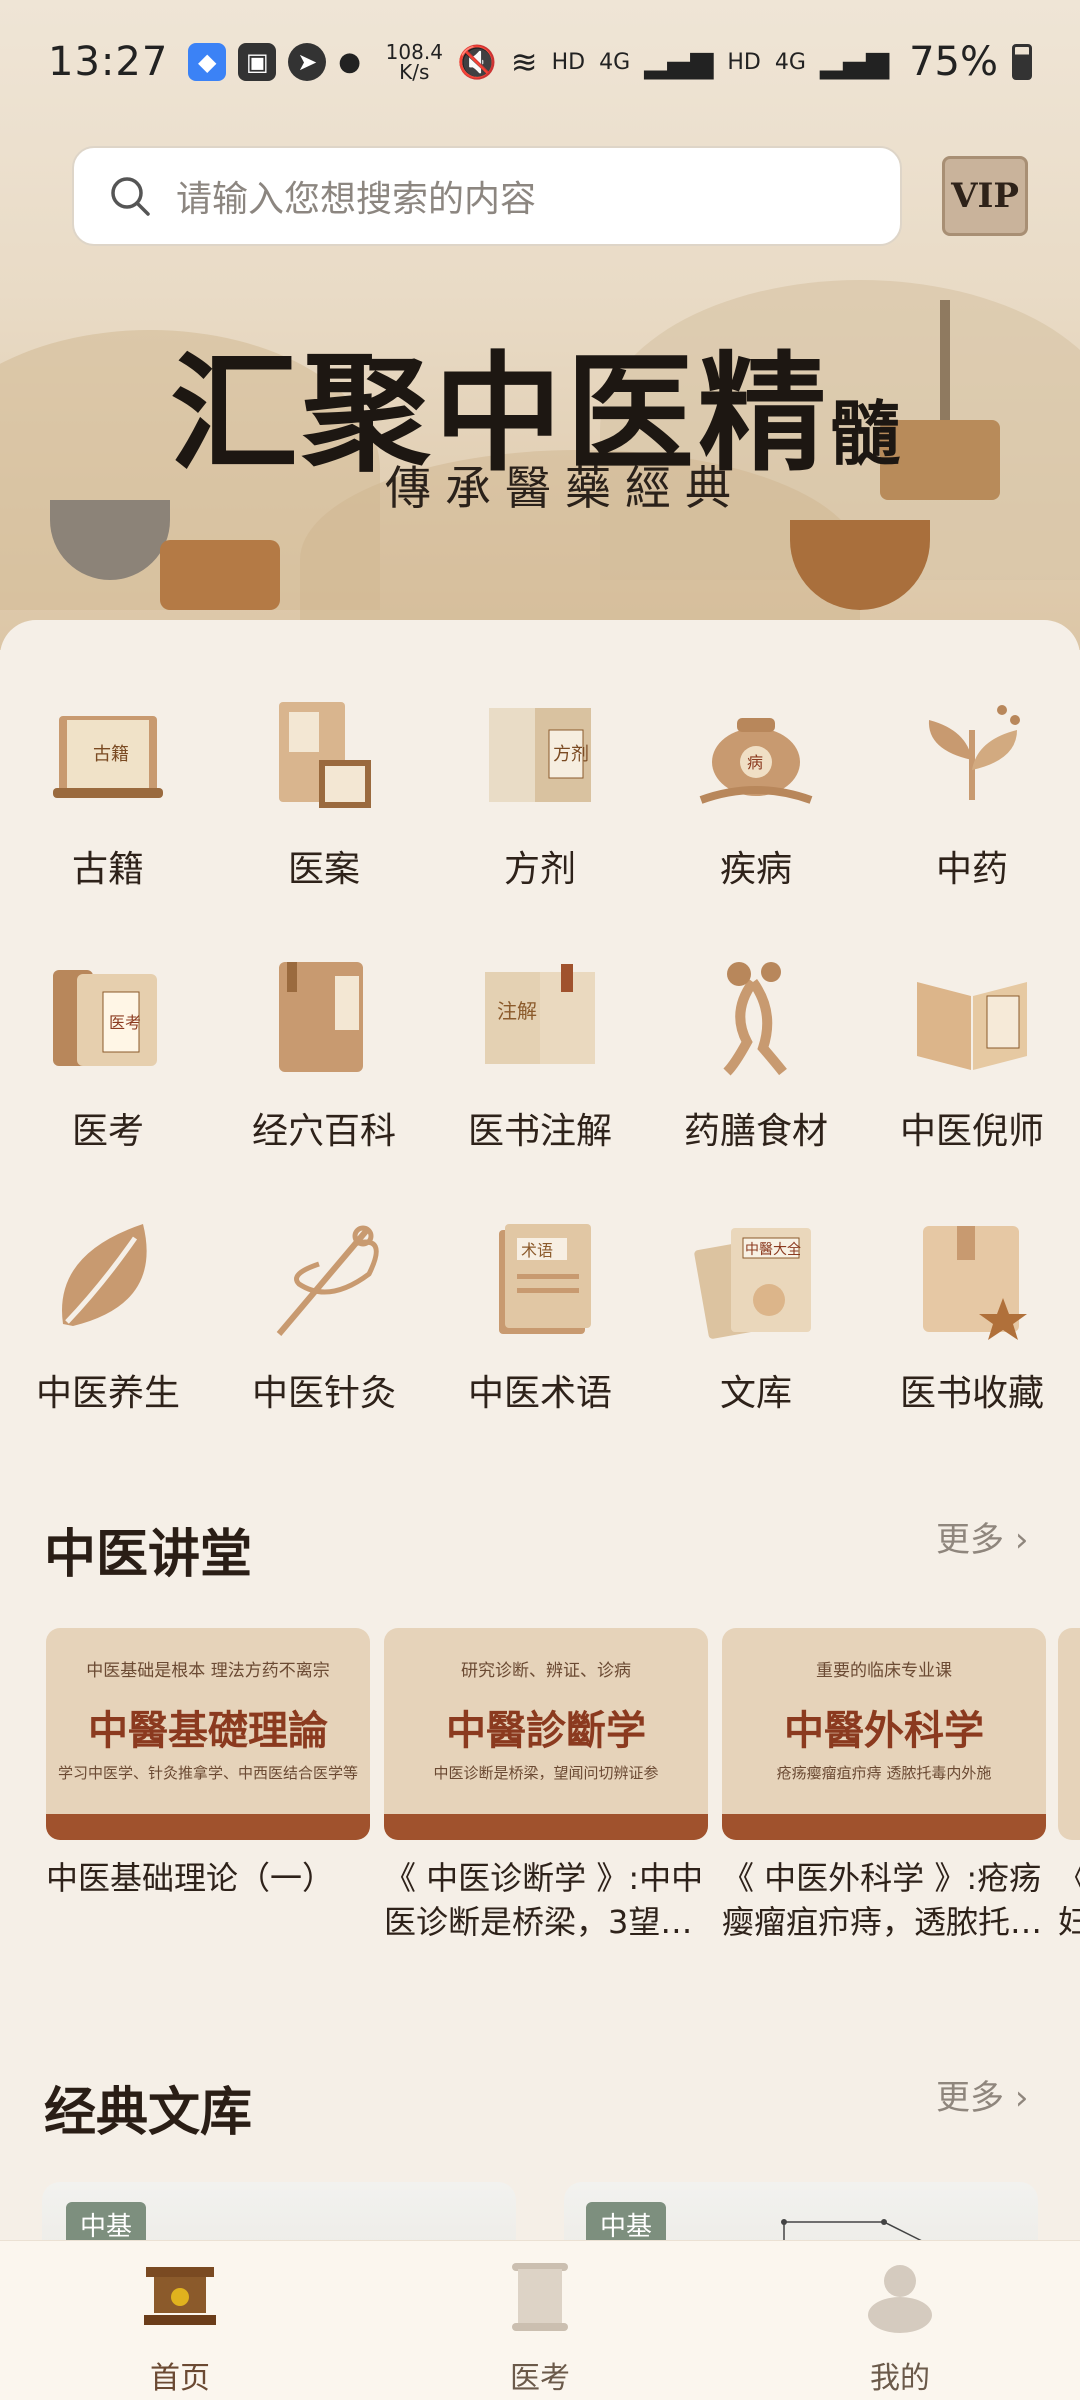 This screenshot has height=2400, width=1080. Describe the element at coordinates (545, 1279) in the screenshot. I see `terminology-icon: 术语` at that location.